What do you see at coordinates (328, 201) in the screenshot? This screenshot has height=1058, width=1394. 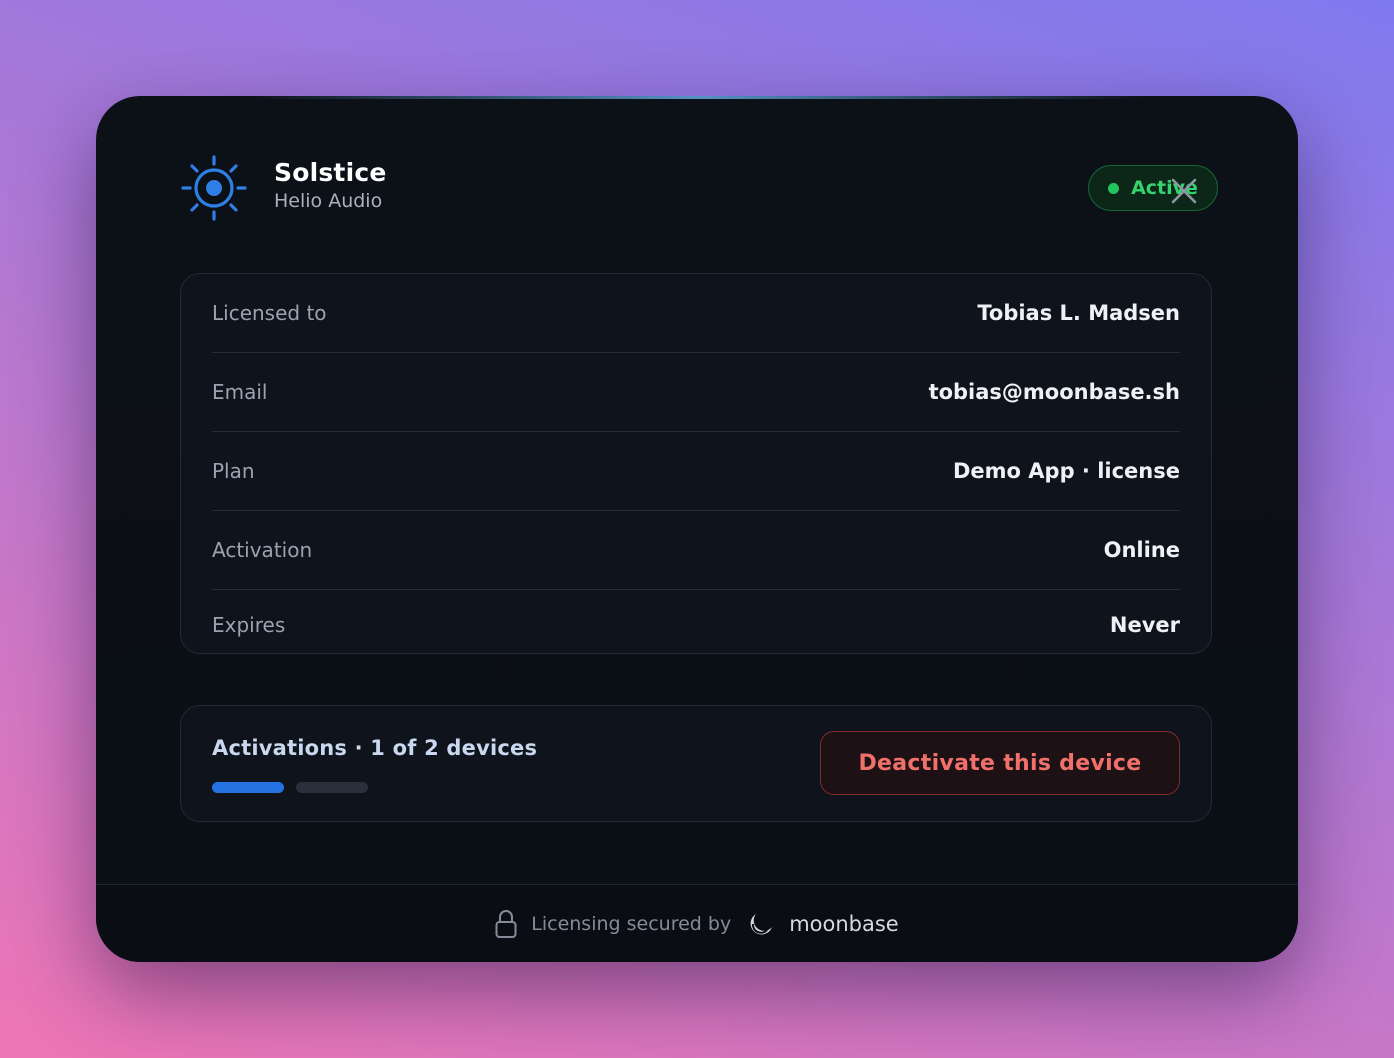 I see `app-subtitle: Helio Audio` at bounding box center [328, 201].